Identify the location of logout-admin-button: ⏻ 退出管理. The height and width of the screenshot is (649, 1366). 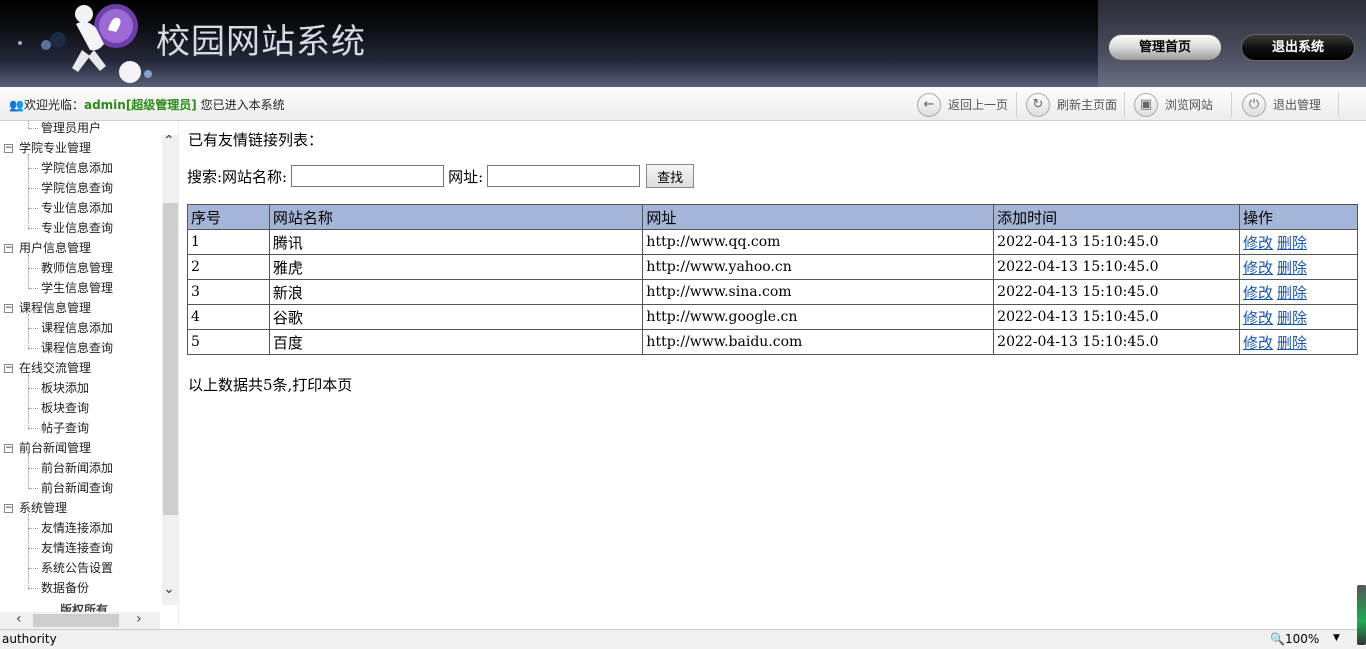
(1281, 104).